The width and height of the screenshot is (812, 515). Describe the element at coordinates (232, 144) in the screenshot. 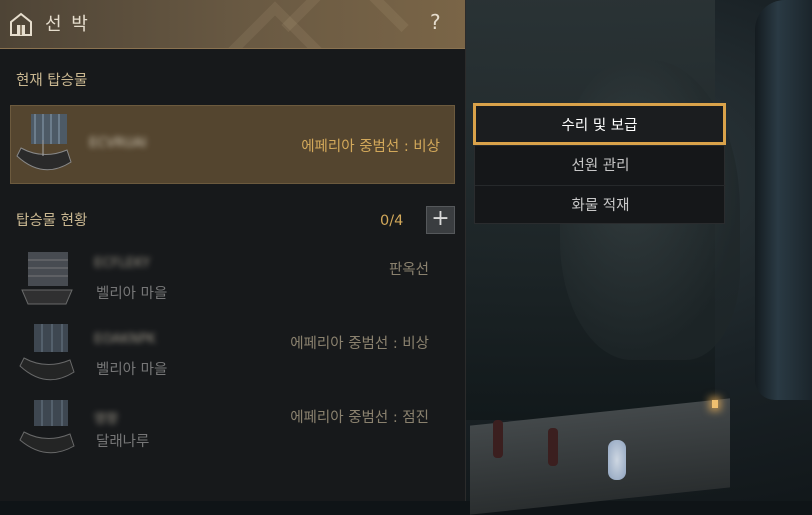

I see `current-ship-card: ECVRUAI 에페리아 중범선 : 비상` at that location.